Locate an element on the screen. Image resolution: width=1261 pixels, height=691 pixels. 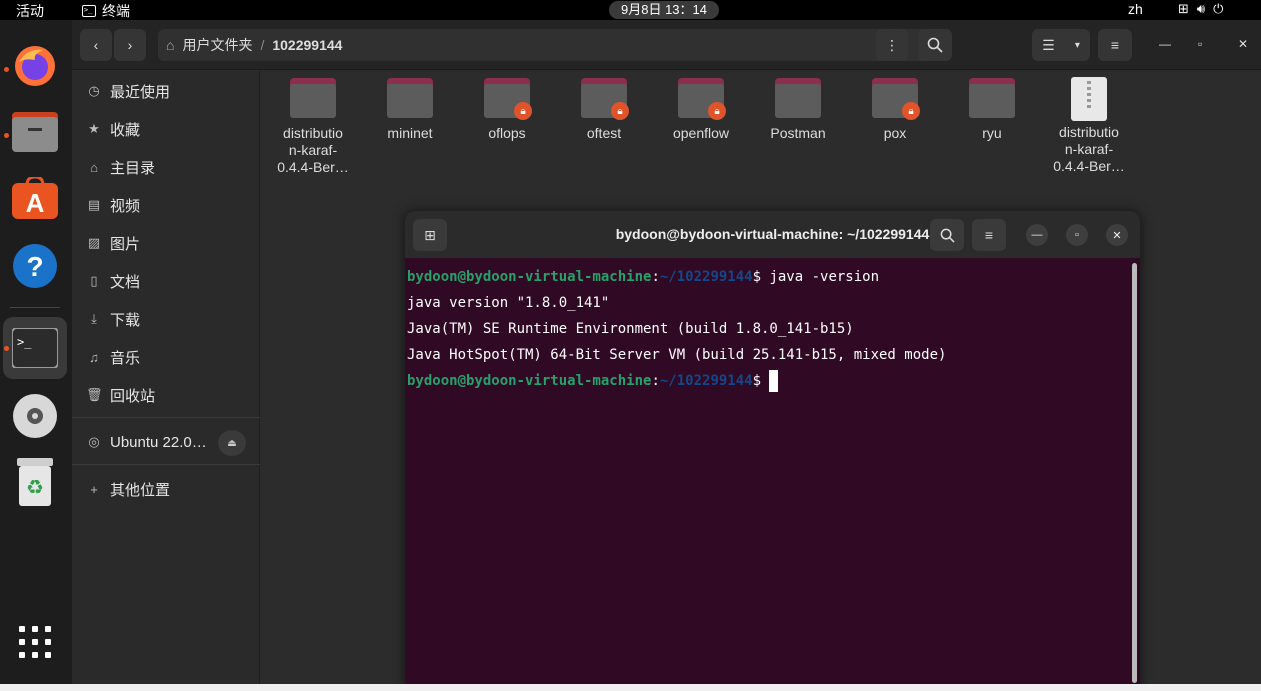
chevron-down-icon: ▾ is located at coordinates (1077, 45).